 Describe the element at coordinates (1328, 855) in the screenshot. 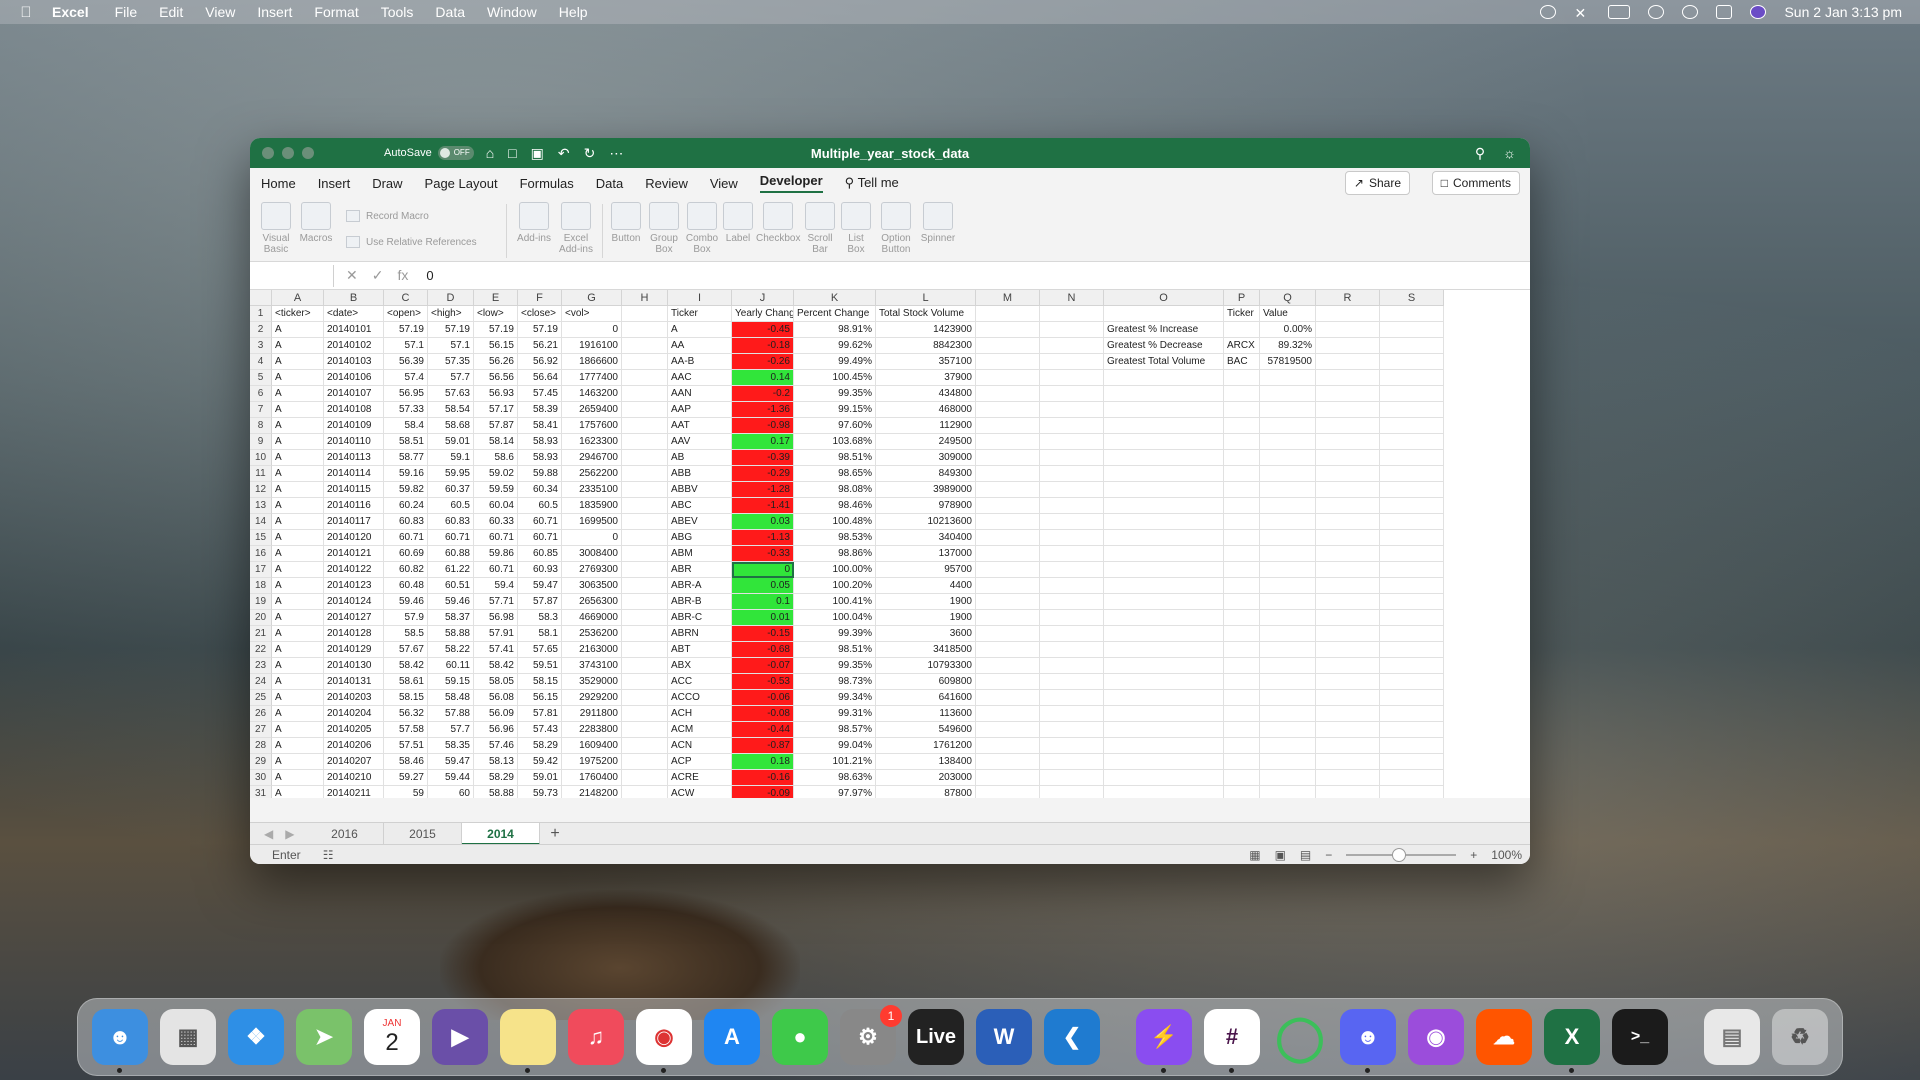

I see `zoom-out-button: −` at that location.